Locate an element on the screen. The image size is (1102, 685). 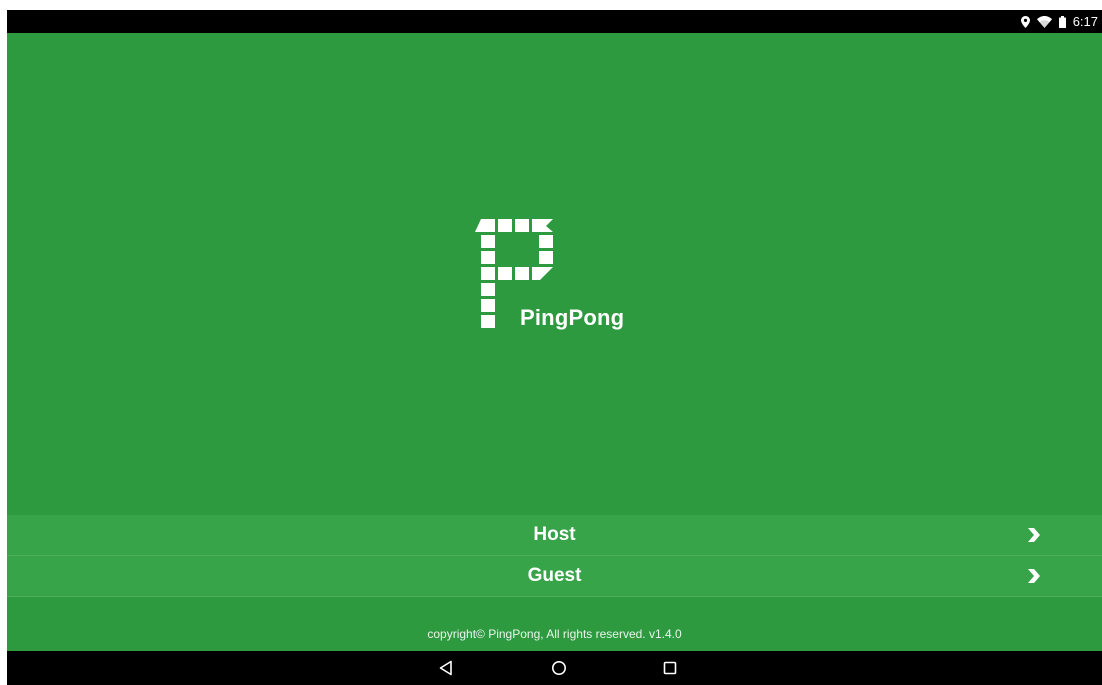
pingpong-logo: PingPong is located at coordinates (563, 275).